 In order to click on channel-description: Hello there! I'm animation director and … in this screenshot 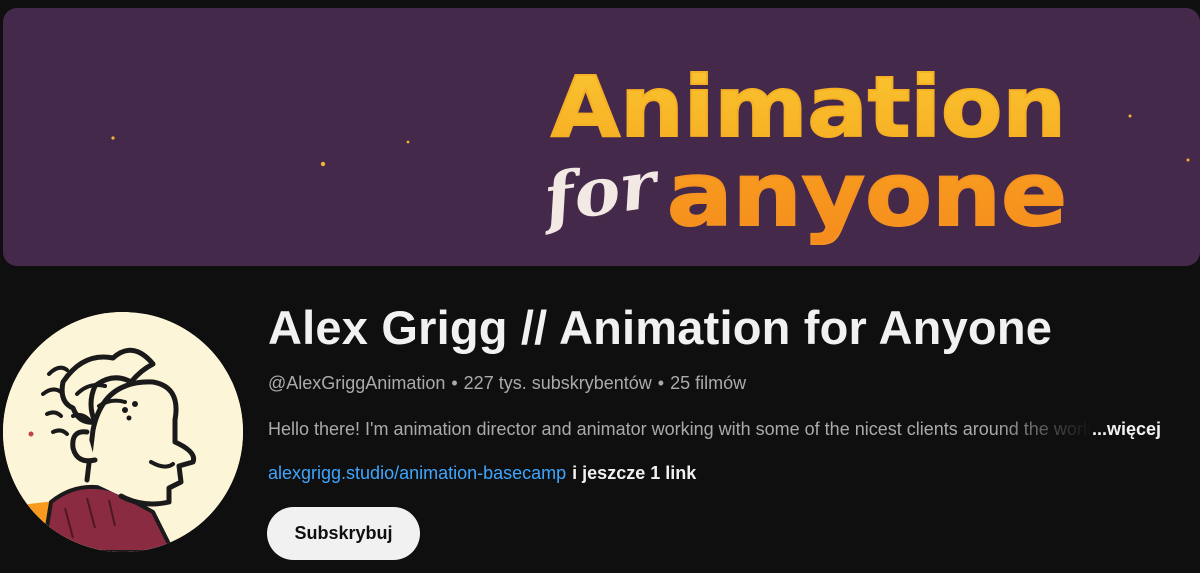, I will do `click(720, 429)`.